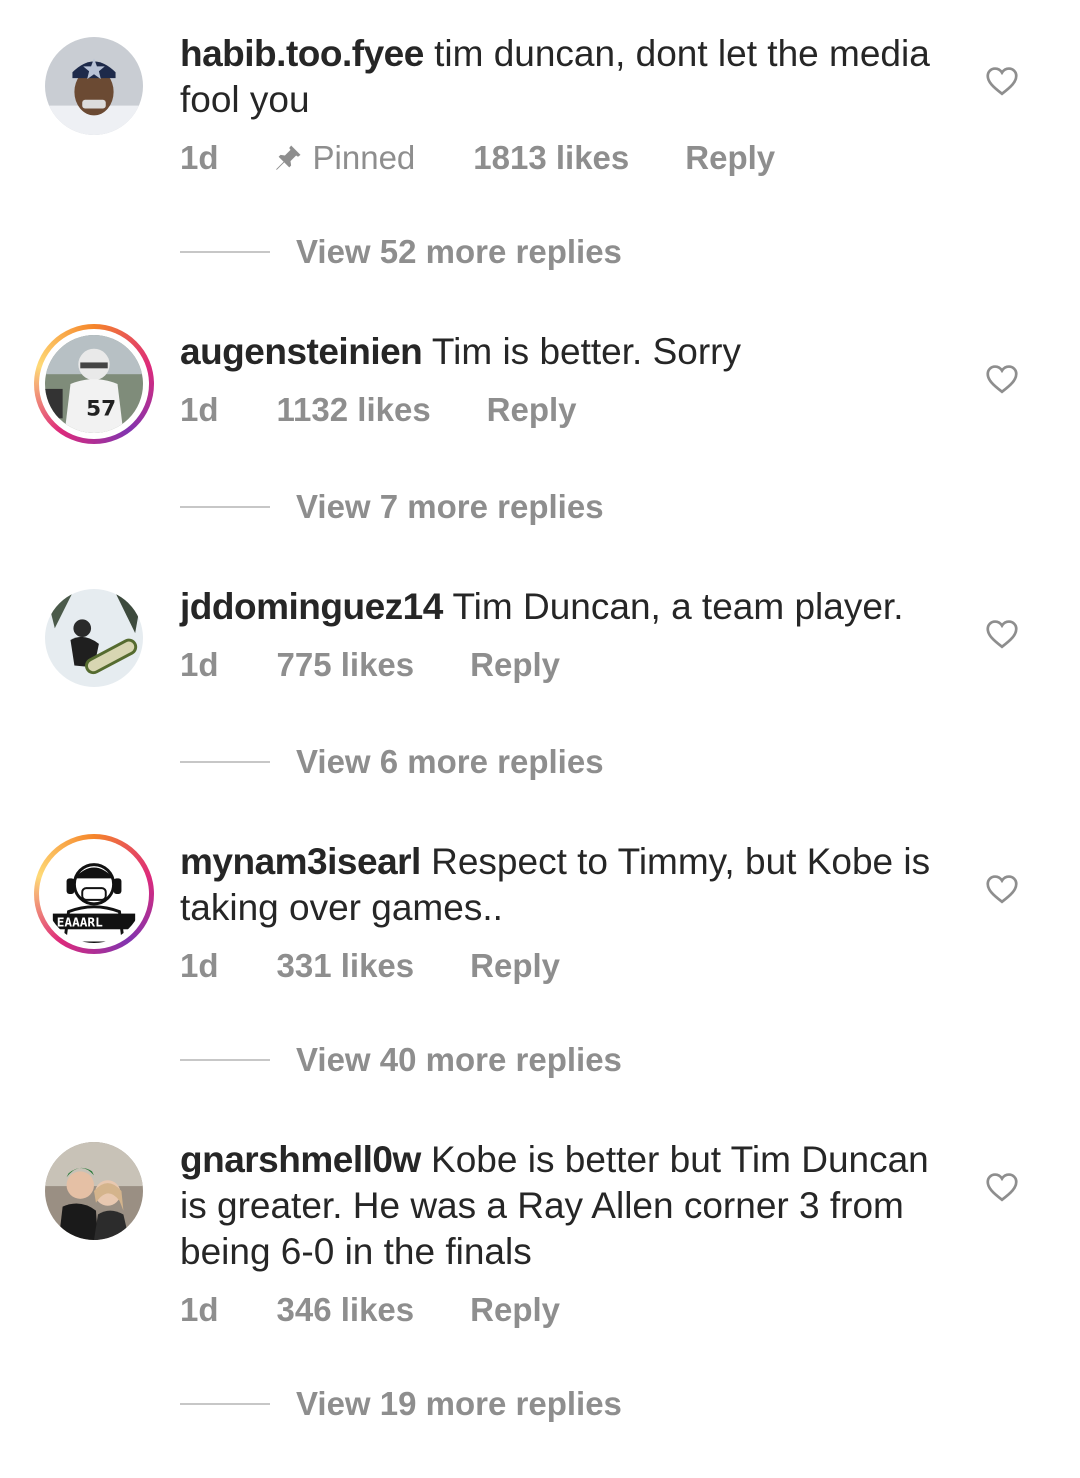 The image size is (1080, 1478). I want to click on comment-body: jddominguez14 Tim Duncan, a team player., so click(560, 607).